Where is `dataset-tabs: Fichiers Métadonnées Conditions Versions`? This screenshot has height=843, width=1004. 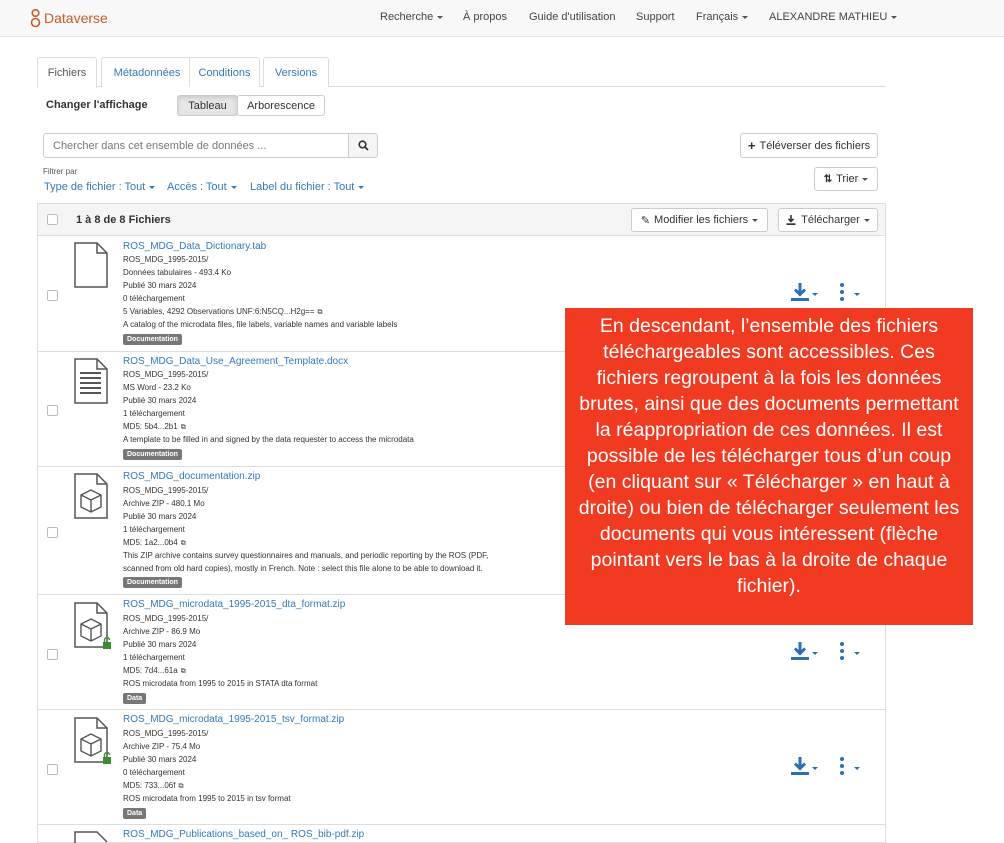
dataset-tabs: Fichiers Métadonnées Conditions Versions is located at coordinates (461, 72).